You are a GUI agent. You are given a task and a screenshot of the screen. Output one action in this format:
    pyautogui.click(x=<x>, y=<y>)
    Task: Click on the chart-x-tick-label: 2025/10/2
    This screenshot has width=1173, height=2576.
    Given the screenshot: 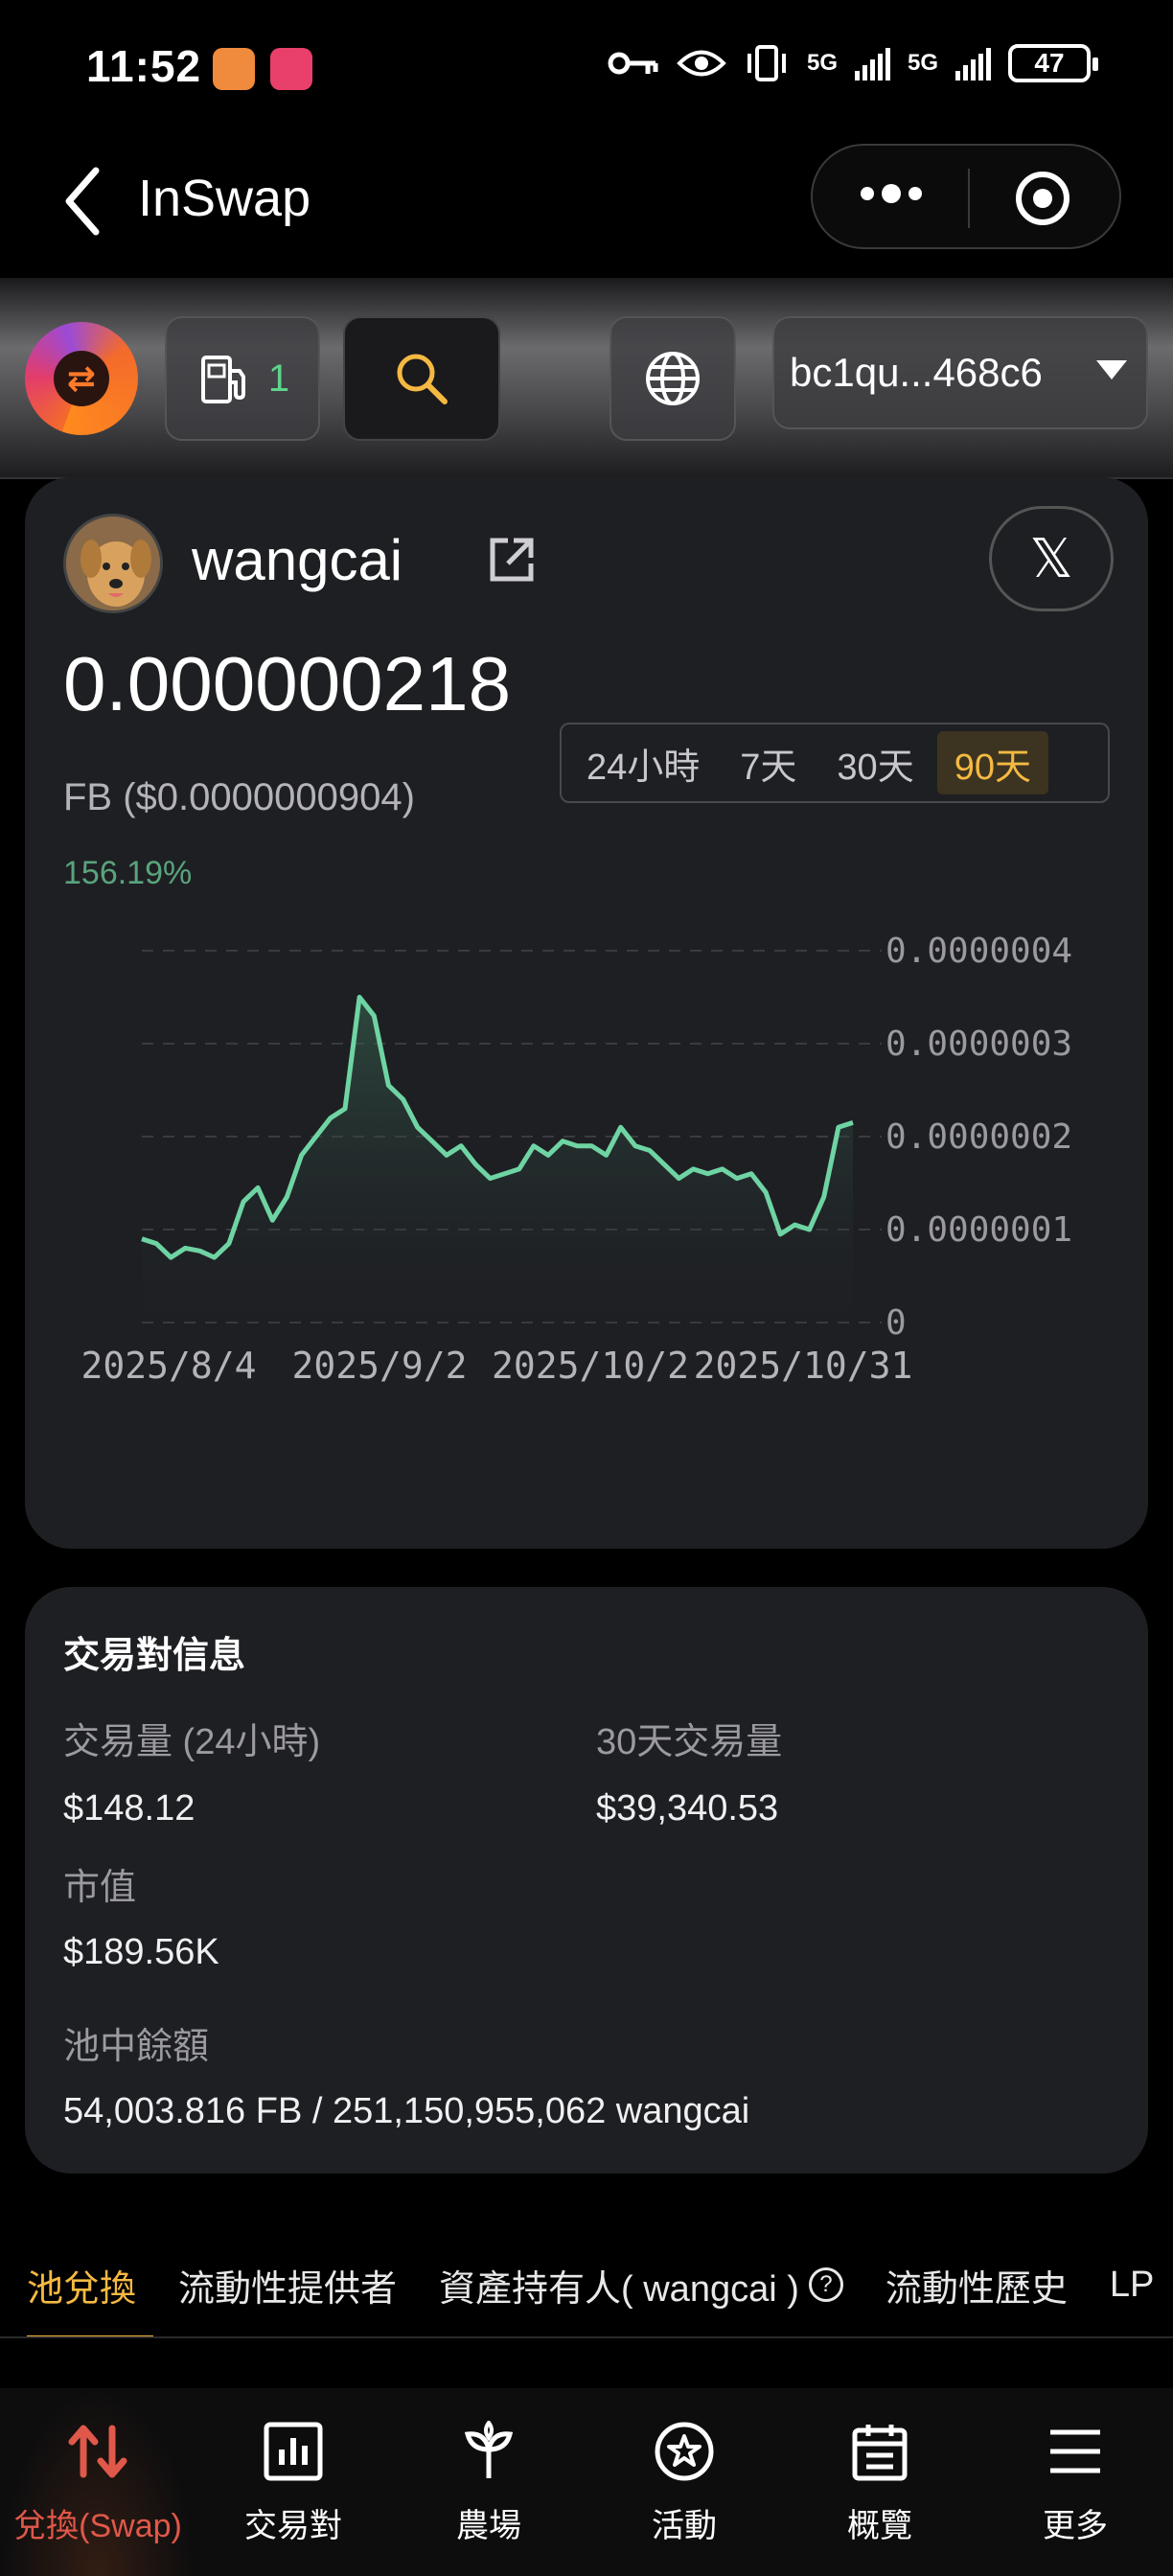 What is the action you would take?
    pyautogui.click(x=590, y=1366)
    